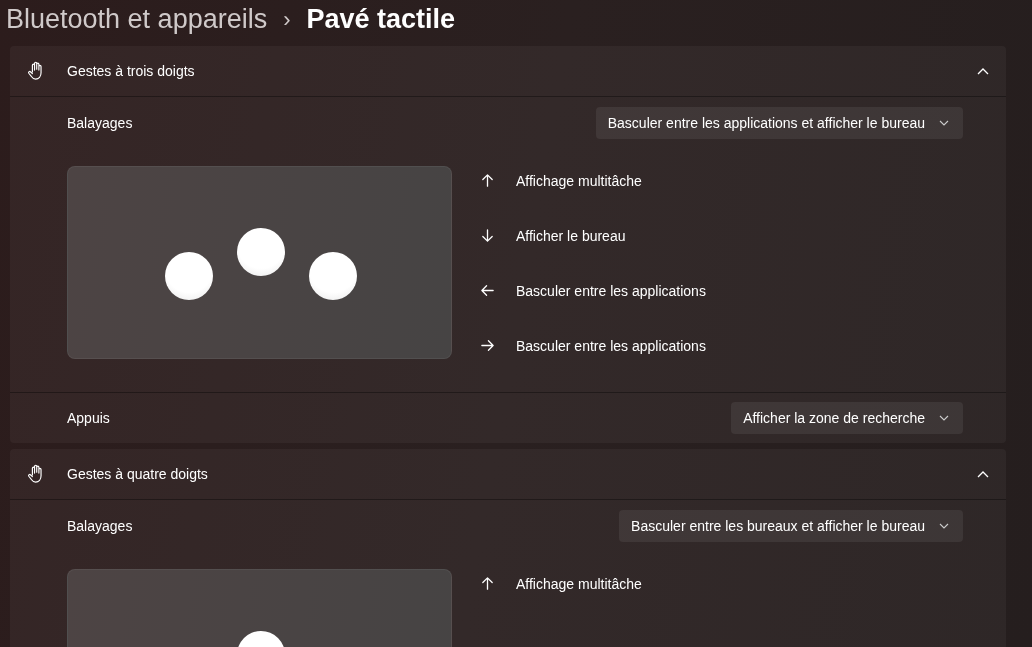  What do you see at coordinates (88, 418) in the screenshot?
I see `setting-label: Appuis` at bounding box center [88, 418].